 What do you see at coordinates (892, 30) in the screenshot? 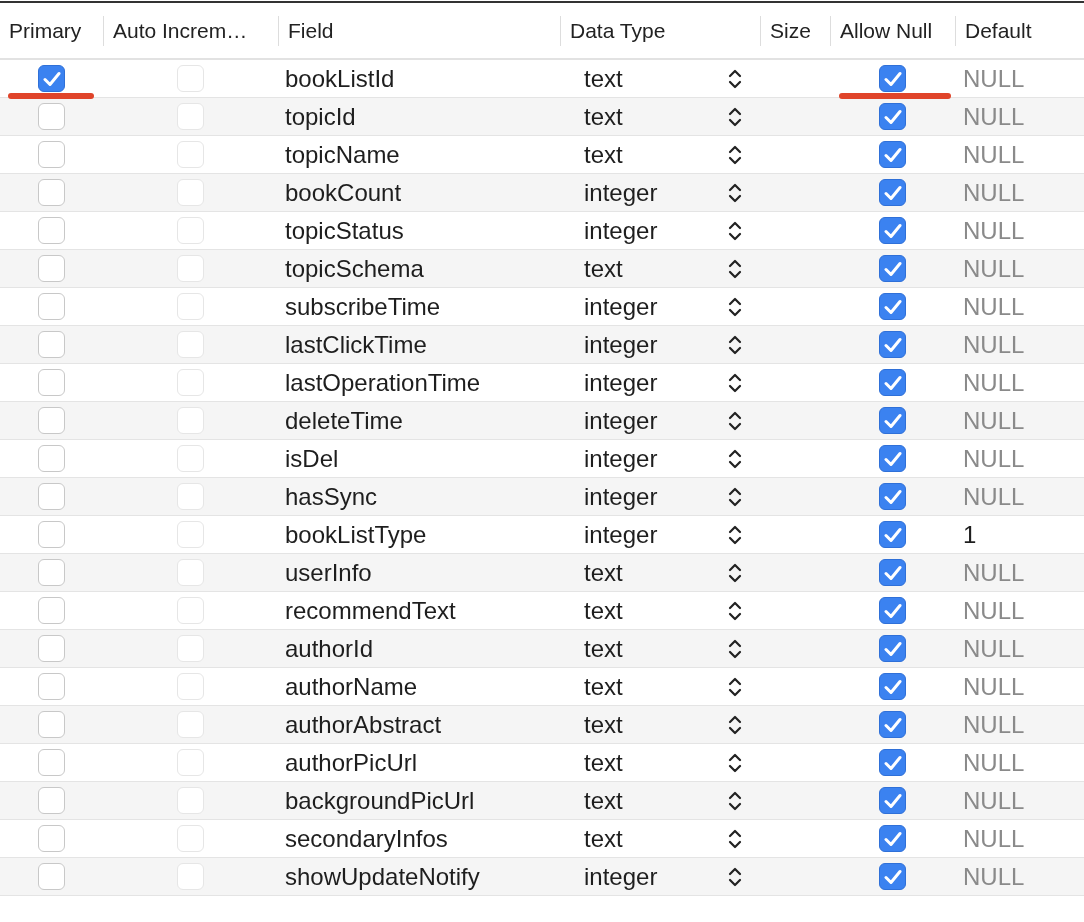
I see `column-header: Allow Null` at bounding box center [892, 30].